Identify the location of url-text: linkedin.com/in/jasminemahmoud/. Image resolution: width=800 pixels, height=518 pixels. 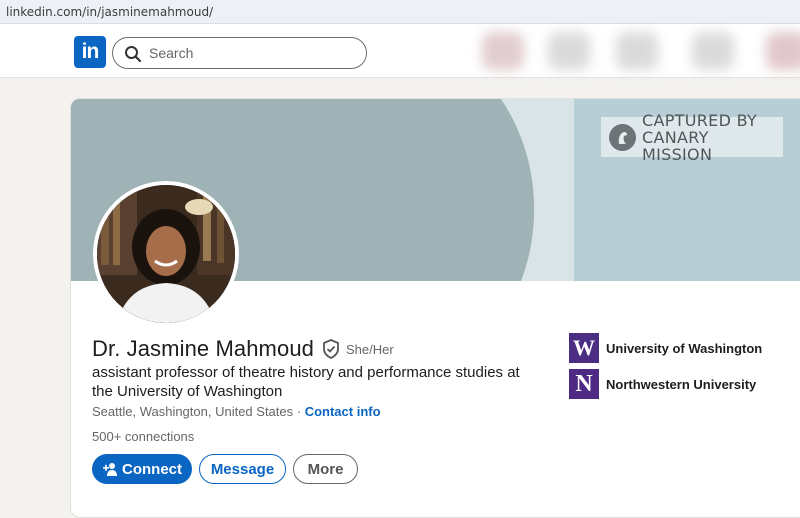
(110, 12).